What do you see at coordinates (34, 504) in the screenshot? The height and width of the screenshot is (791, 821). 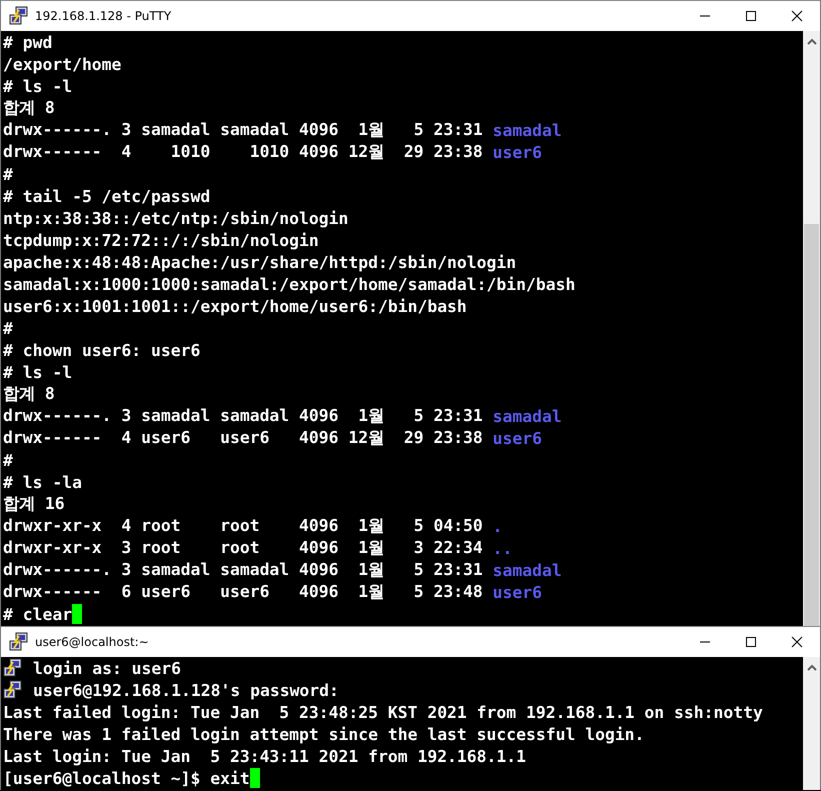 I see `terminal-text: 합계 16` at bounding box center [34, 504].